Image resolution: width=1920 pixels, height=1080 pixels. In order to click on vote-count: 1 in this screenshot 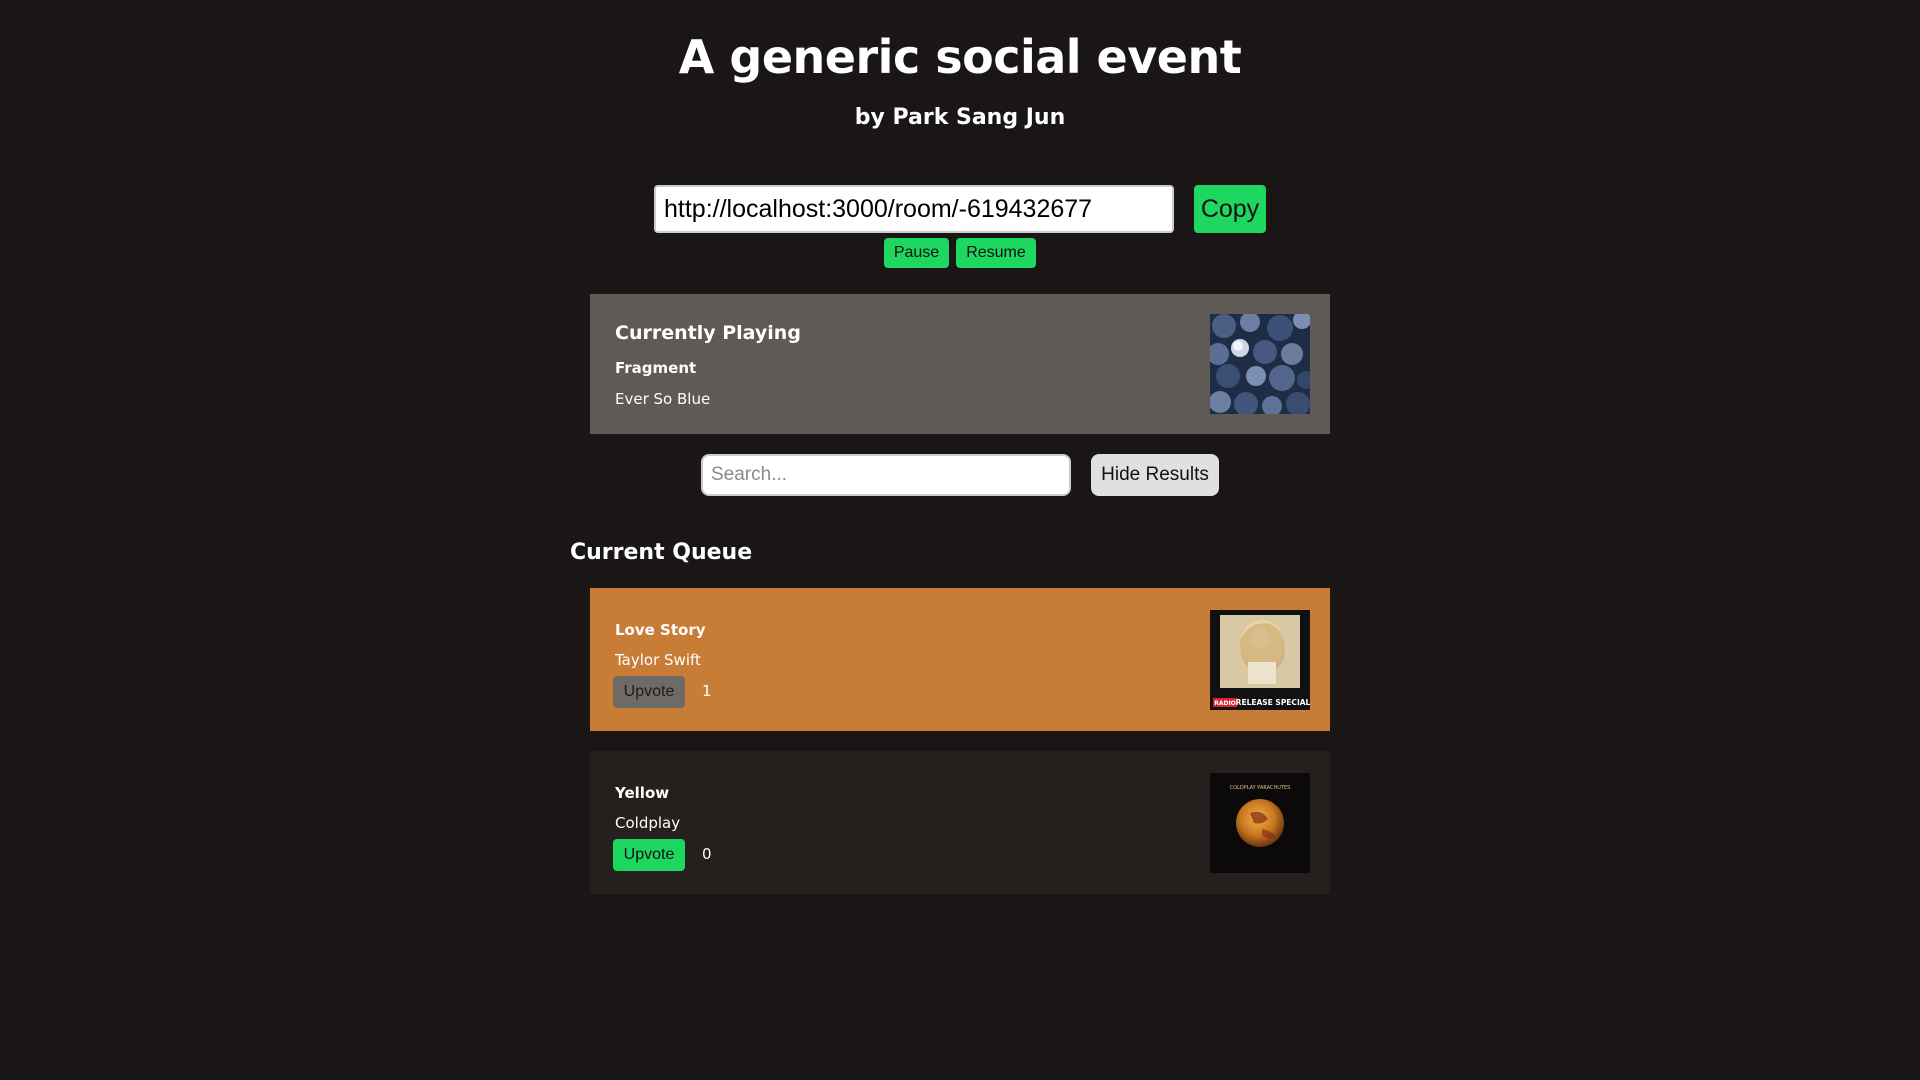, I will do `click(707, 691)`.